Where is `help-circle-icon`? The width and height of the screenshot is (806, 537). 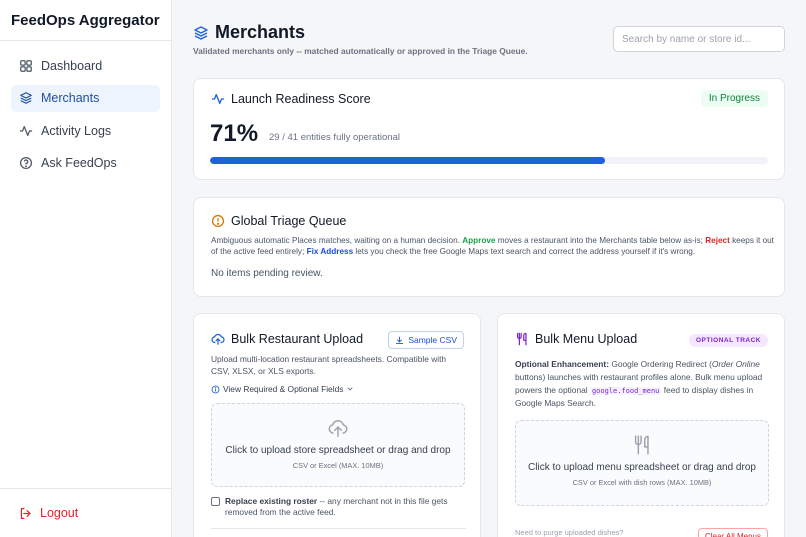 help-circle-icon is located at coordinates (26, 163).